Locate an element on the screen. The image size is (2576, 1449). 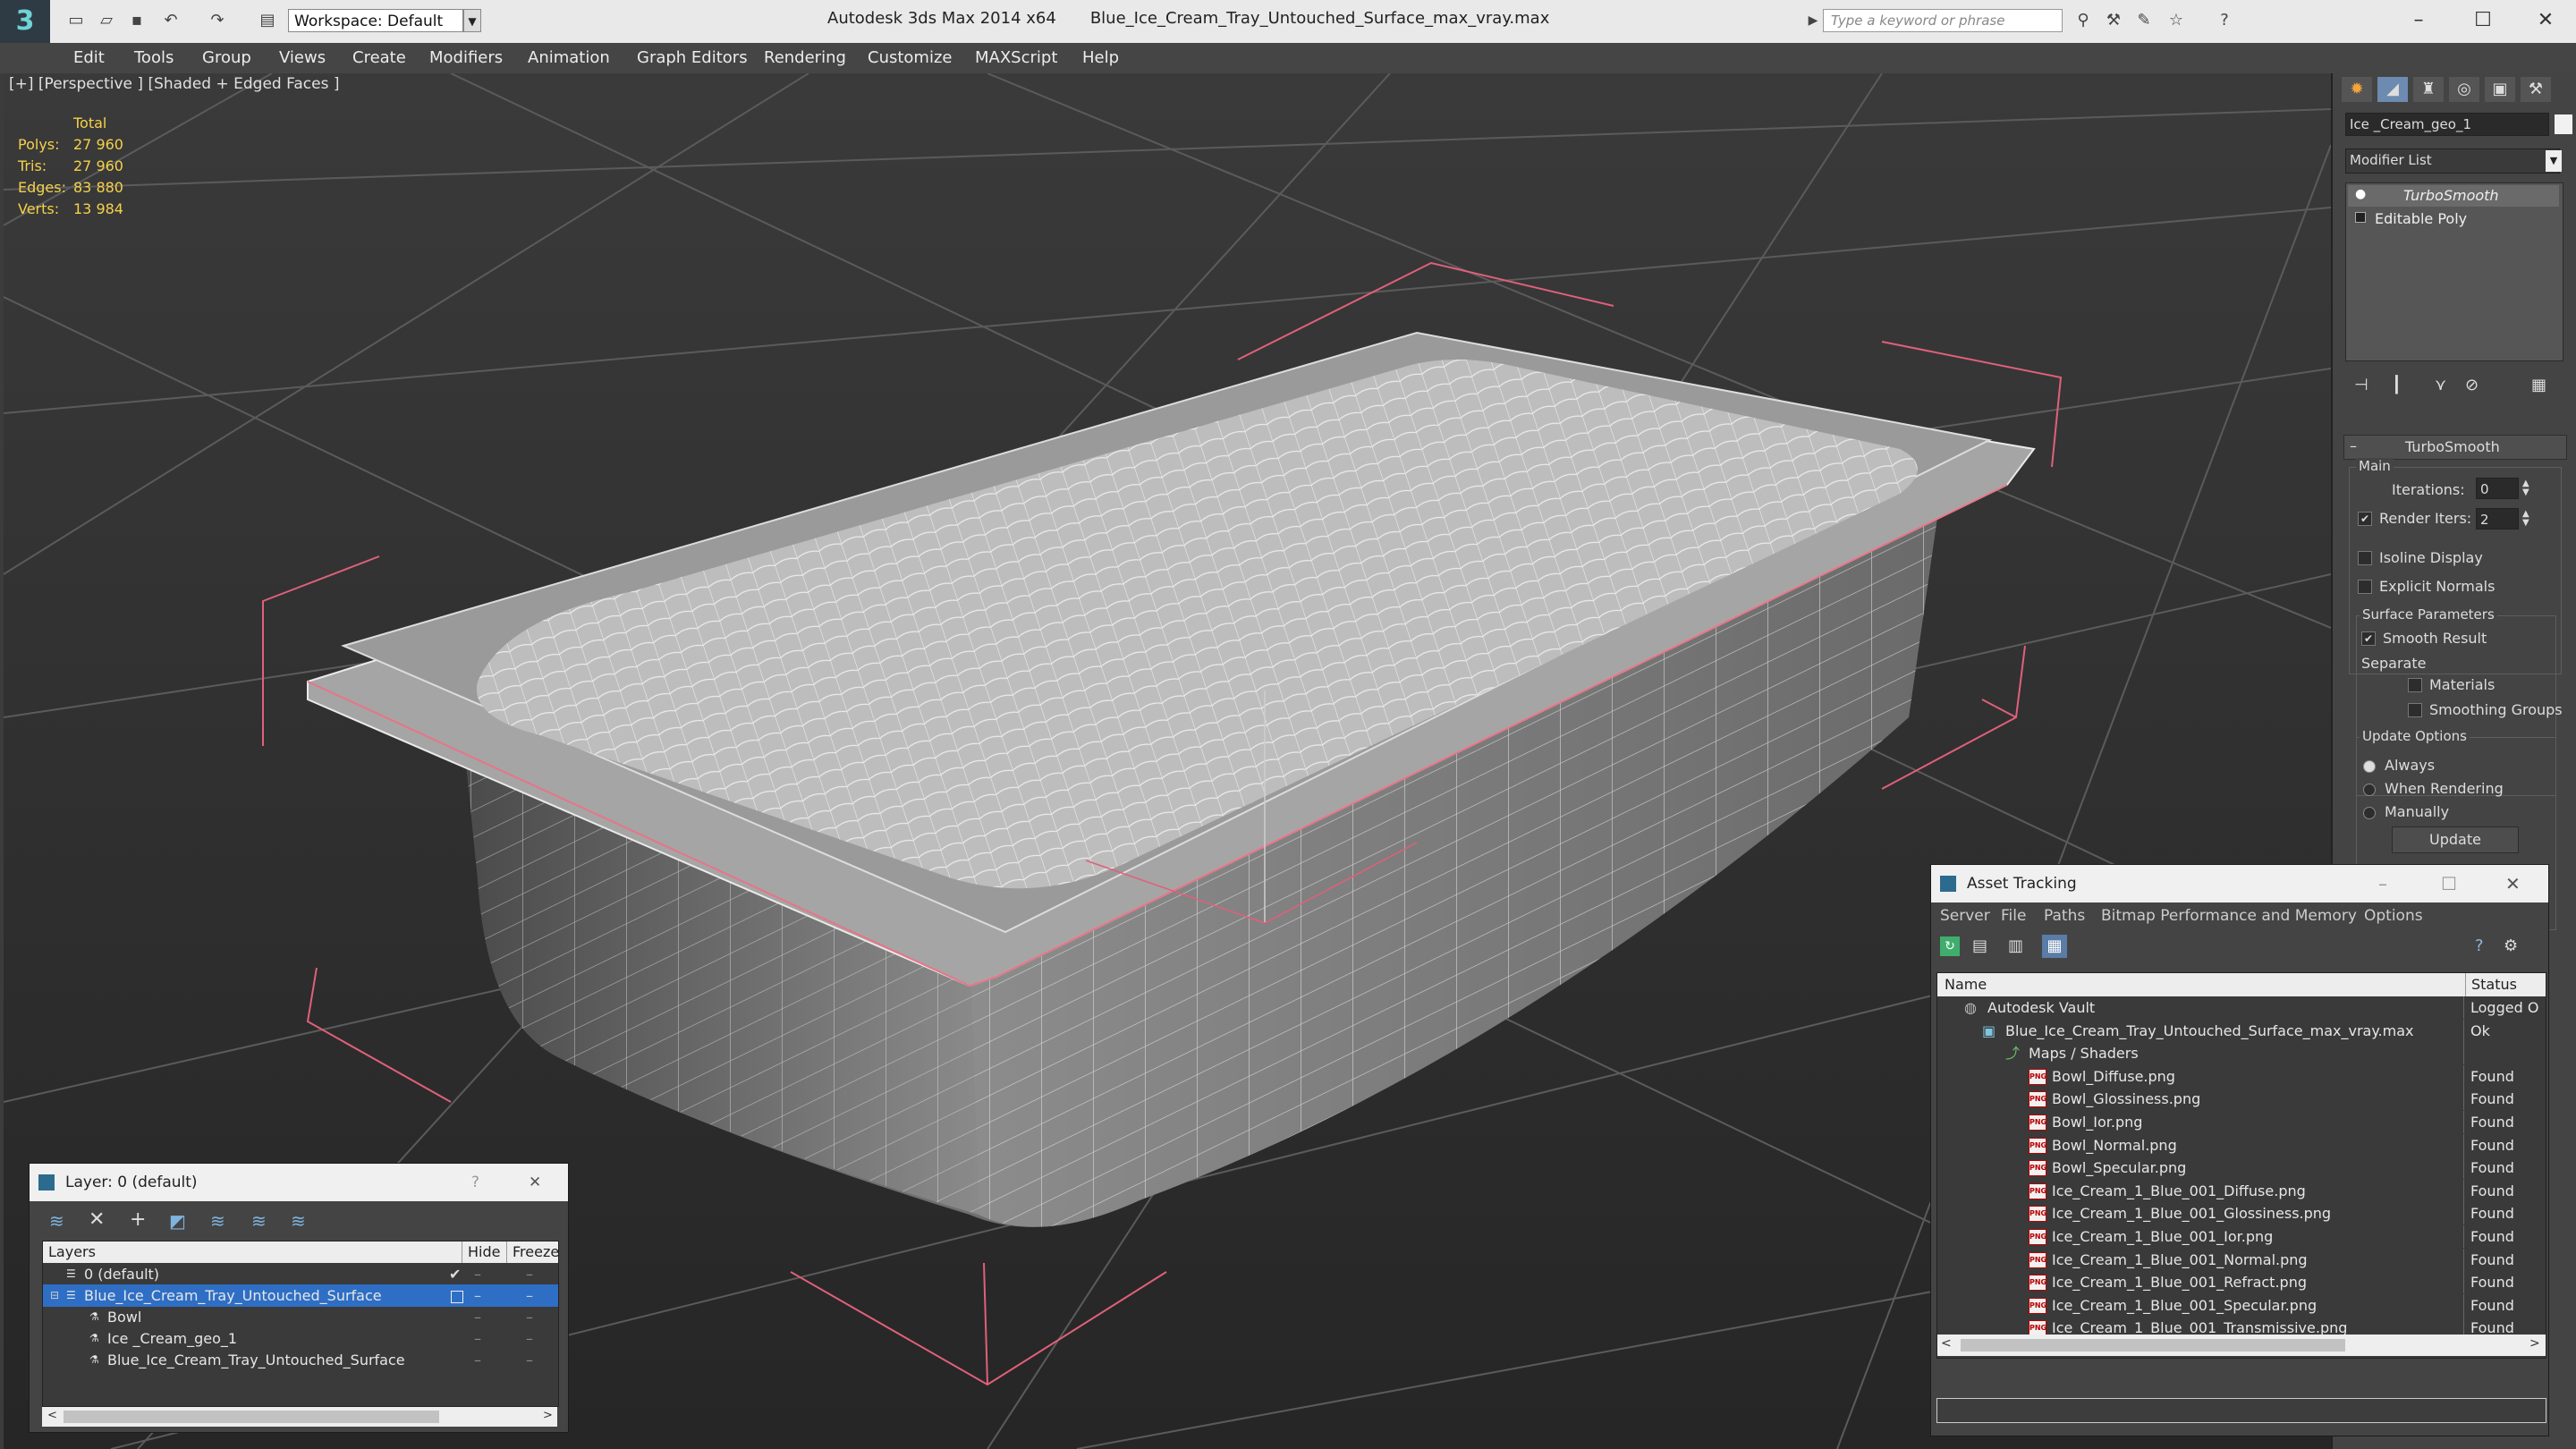
object-color-swatch is located at coordinates (2563, 124).